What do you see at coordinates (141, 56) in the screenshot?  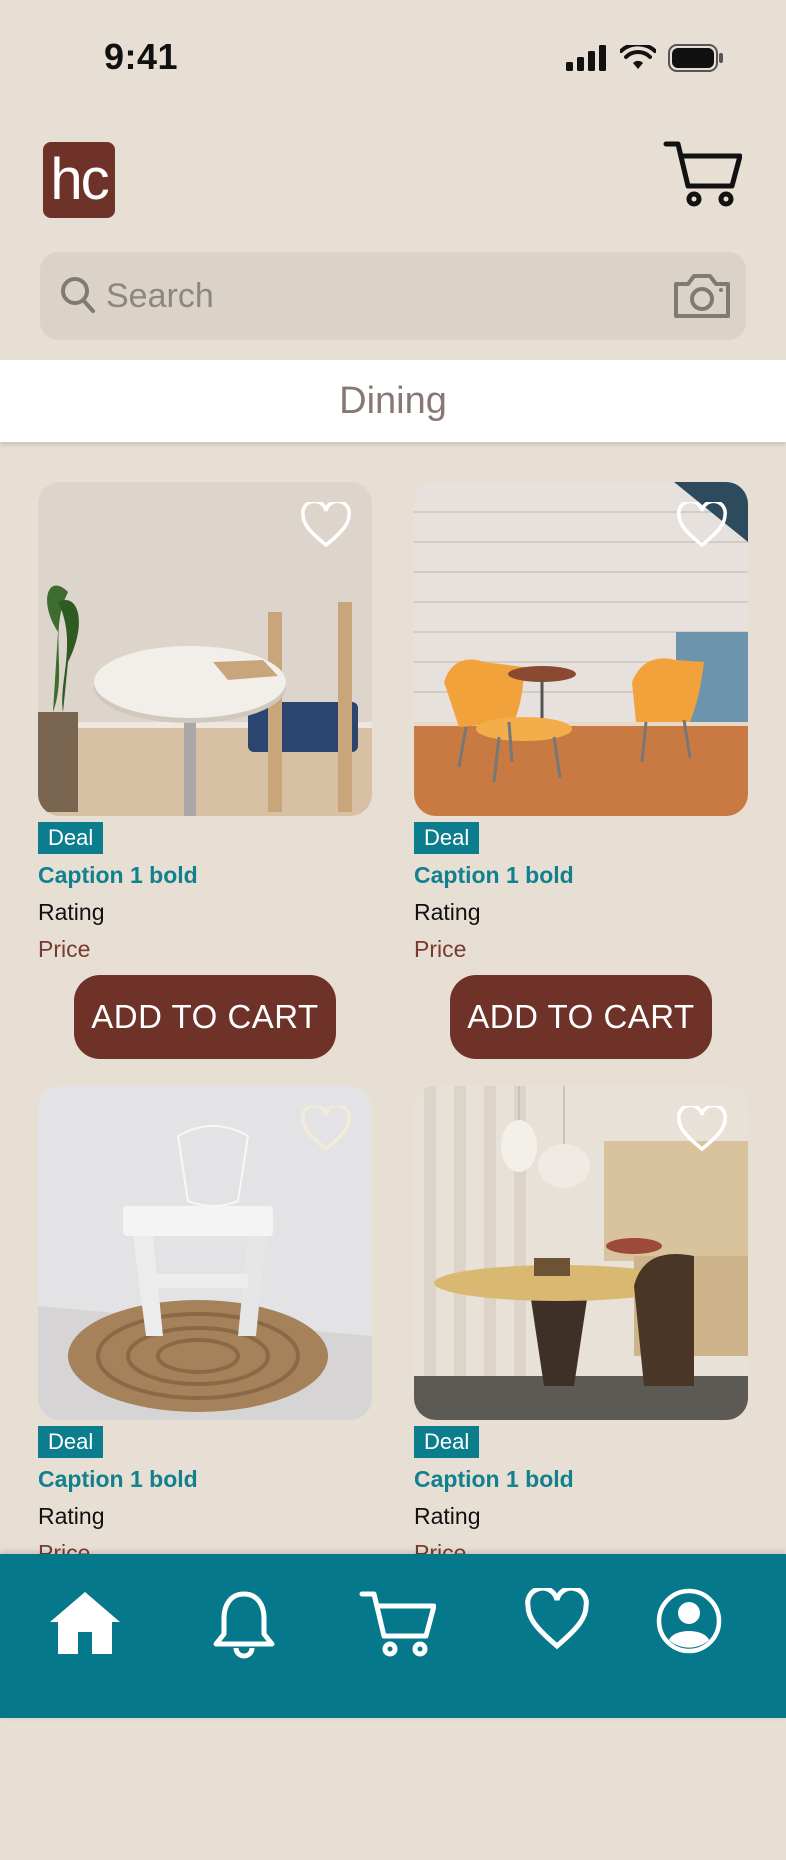 I see `status-time: 9:41` at bounding box center [141, 56].